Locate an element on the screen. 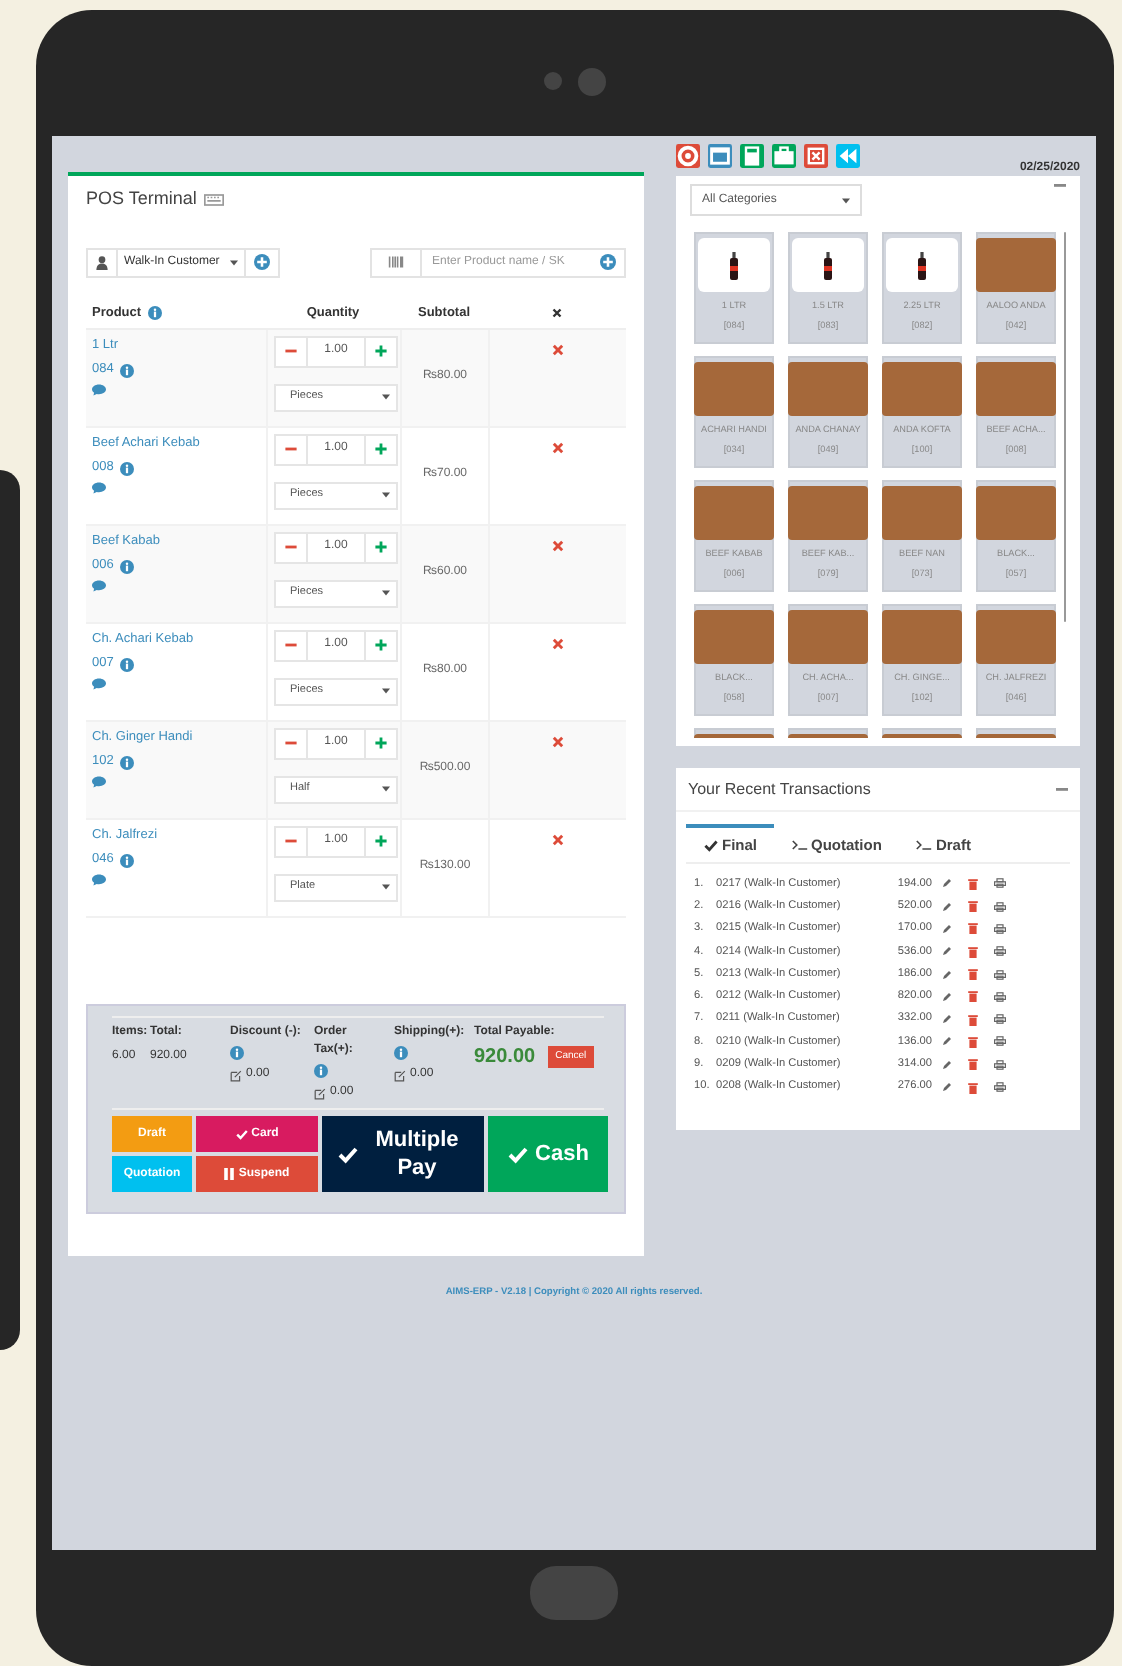 The width and height of the screenshot is (1122, 1666). camera-lens is located at coordinates (591, 81).